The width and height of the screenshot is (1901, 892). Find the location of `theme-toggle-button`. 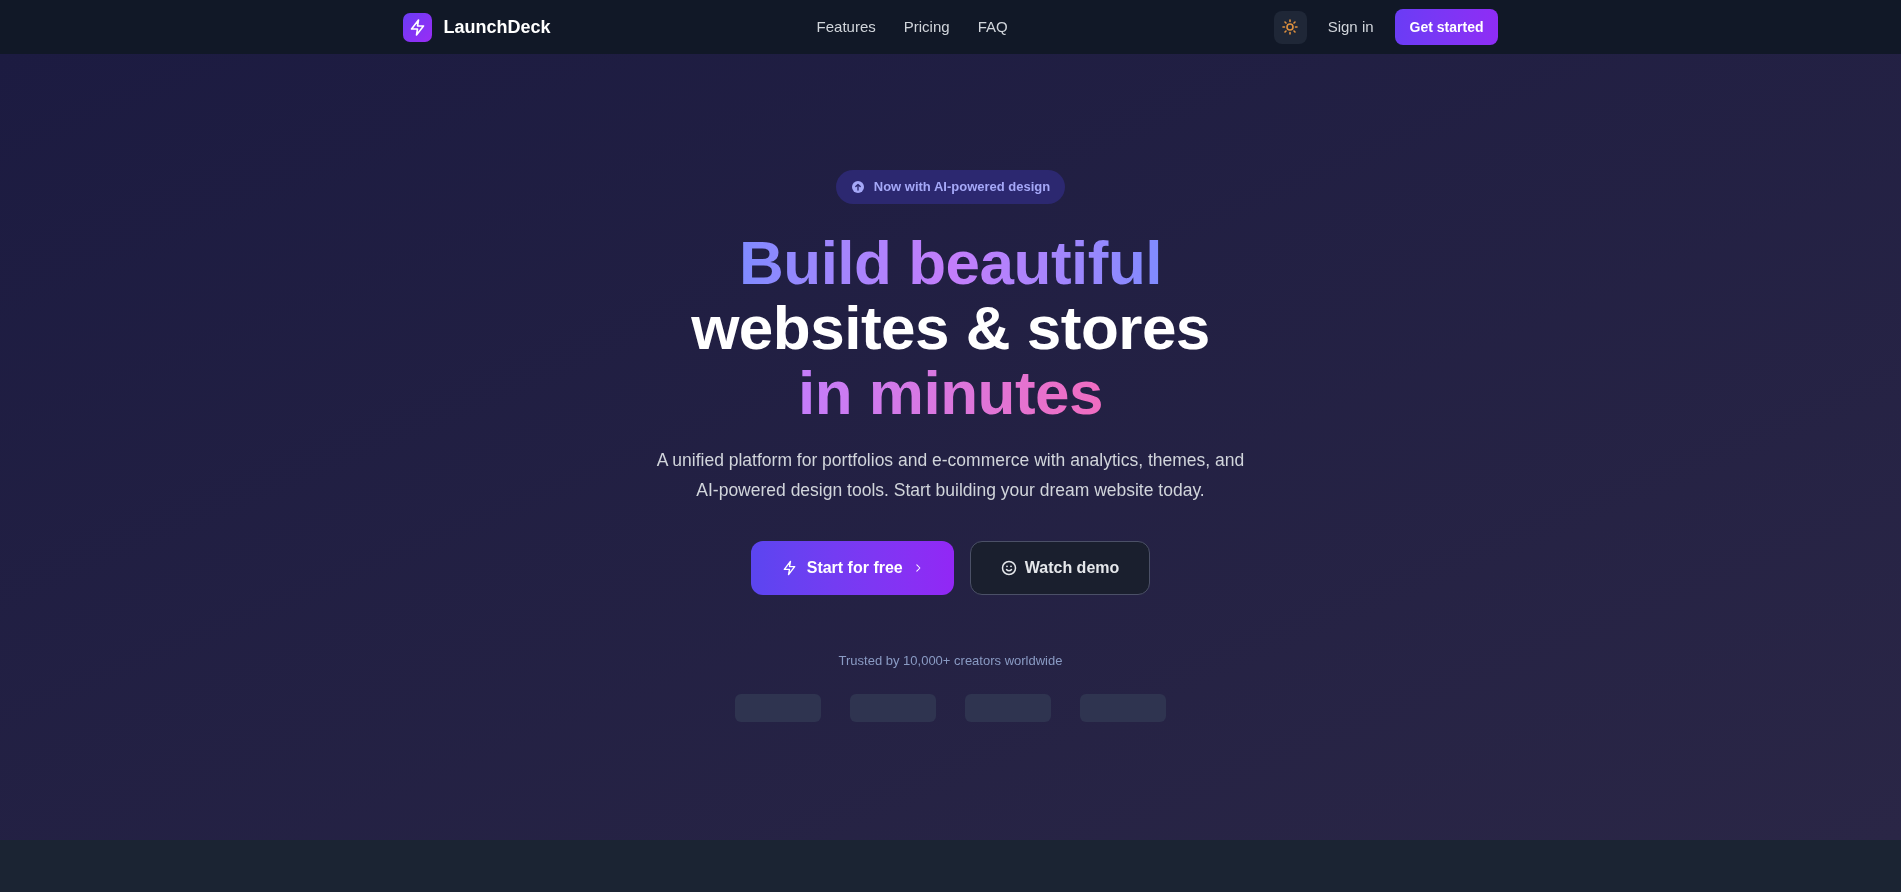

theme-toggle-button is located at coordinates (1290, 27).